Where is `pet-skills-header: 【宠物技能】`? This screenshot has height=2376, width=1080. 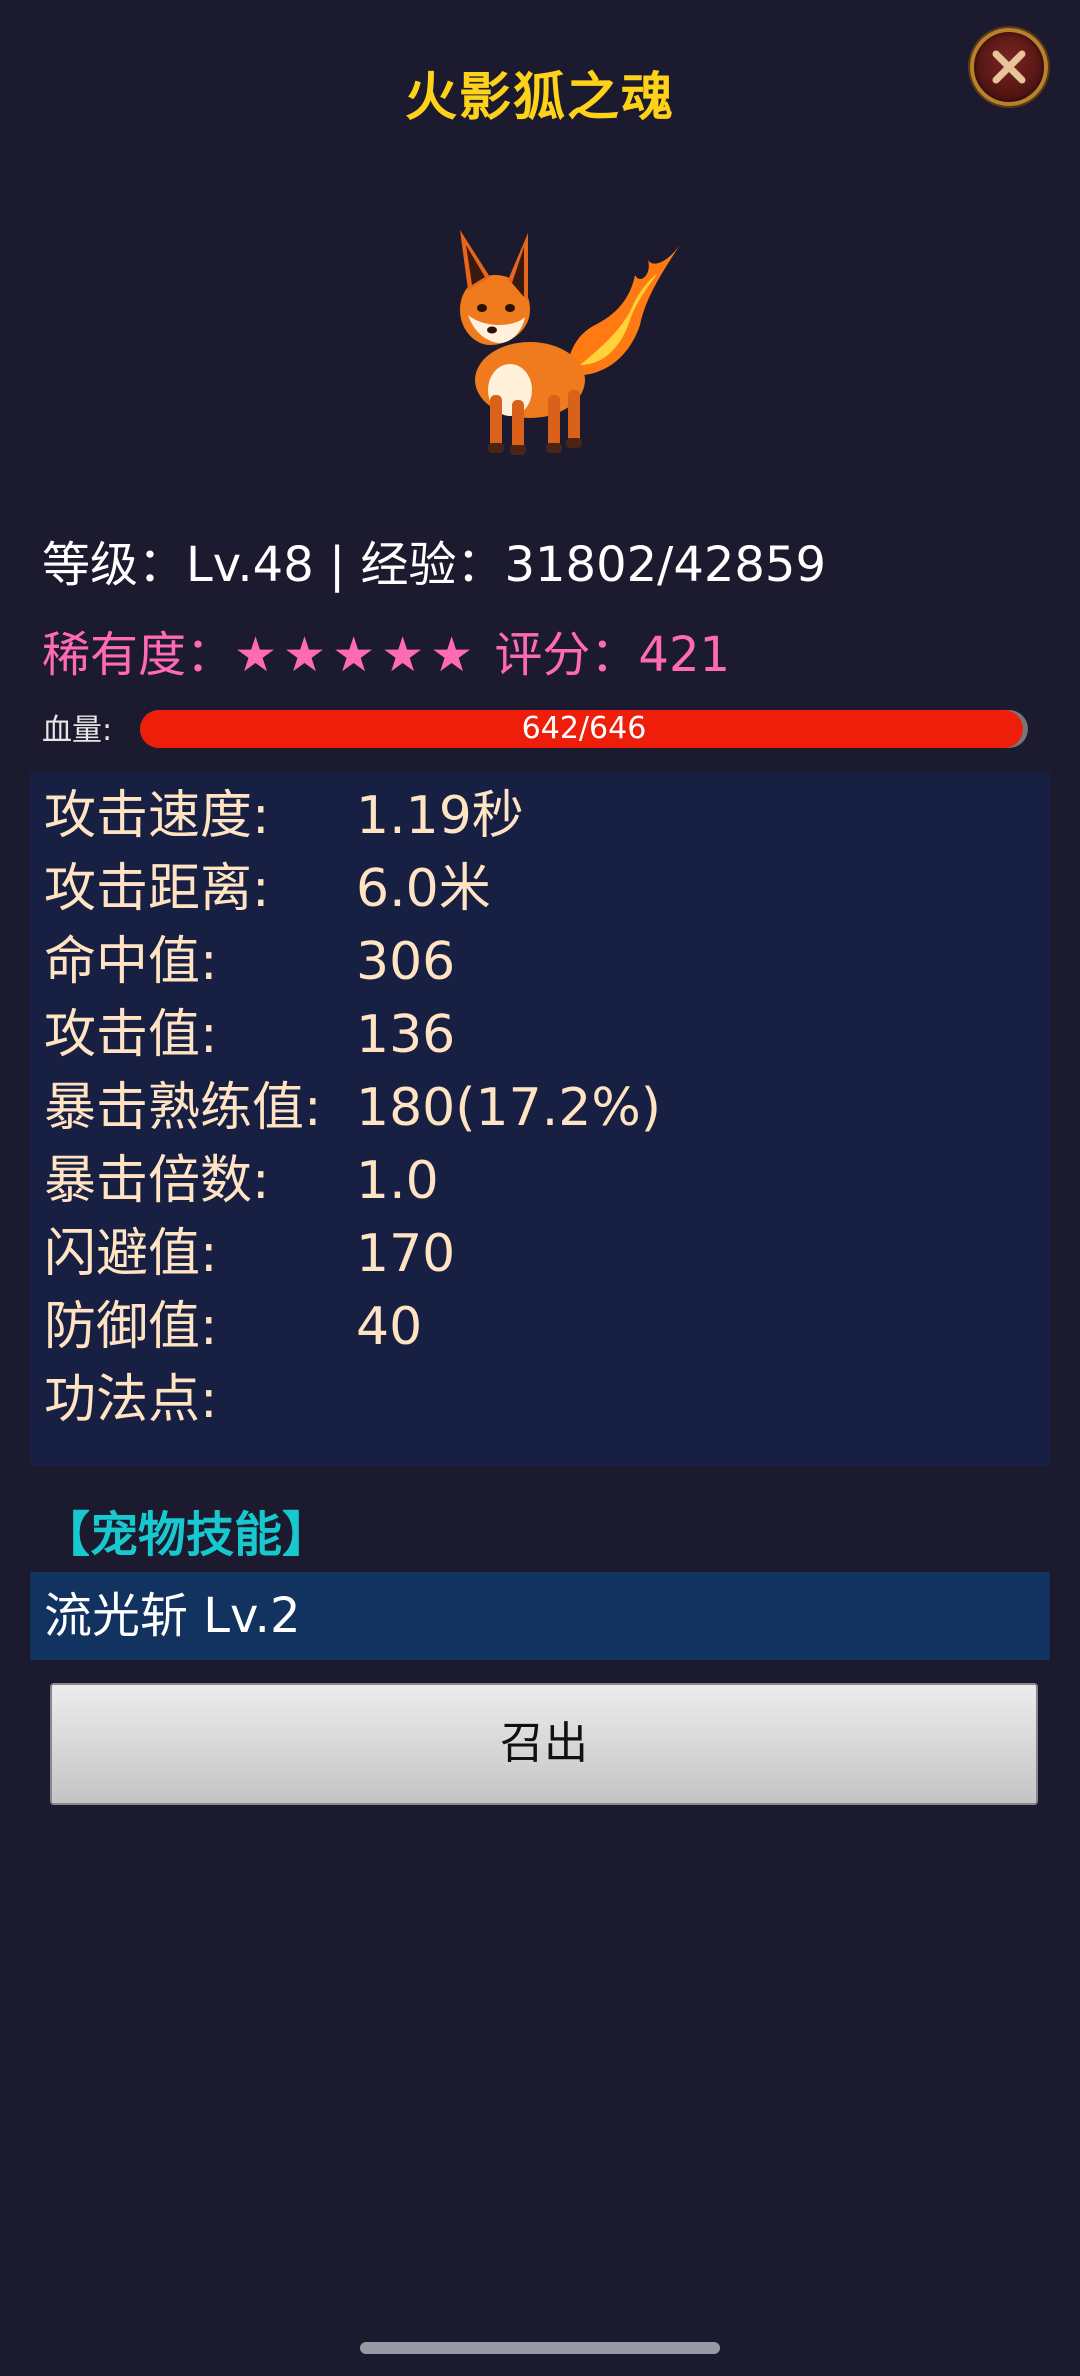 pet-skills-header: 【宠物技能】 is located at coordinates (186, 1535).